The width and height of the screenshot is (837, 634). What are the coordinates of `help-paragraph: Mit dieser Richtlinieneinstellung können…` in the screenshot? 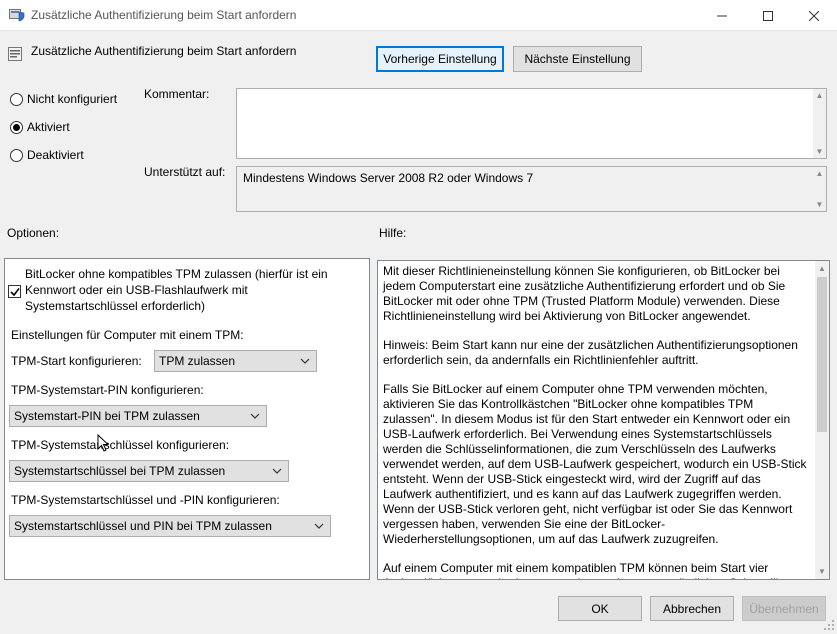 It's located at (584, 293).